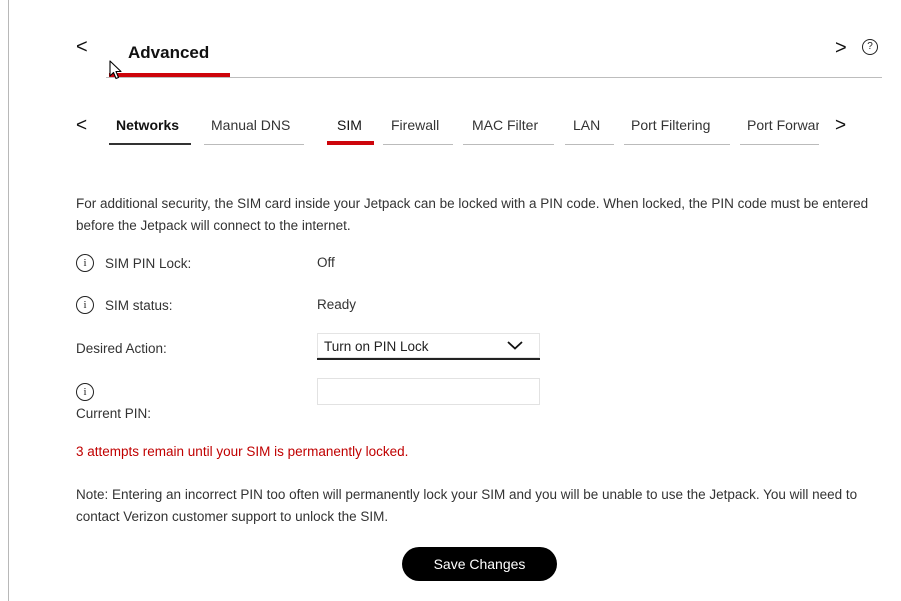  I want to click on sim-status-value: Ready, so click(337, 304).